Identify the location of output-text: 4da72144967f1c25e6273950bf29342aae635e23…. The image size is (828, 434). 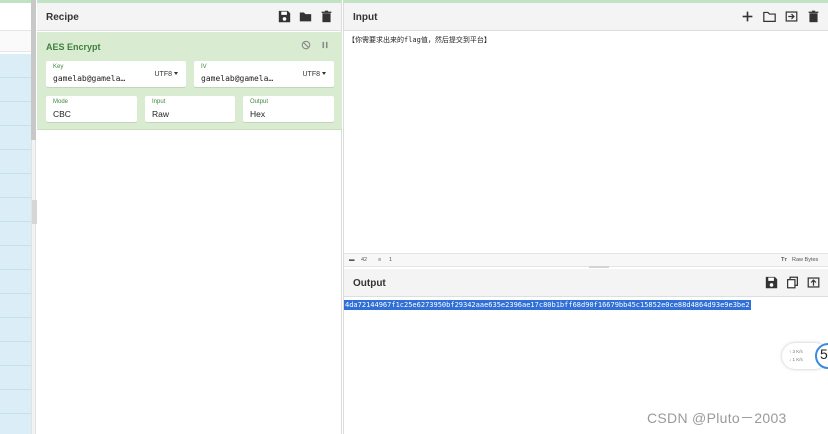
(547, 305).